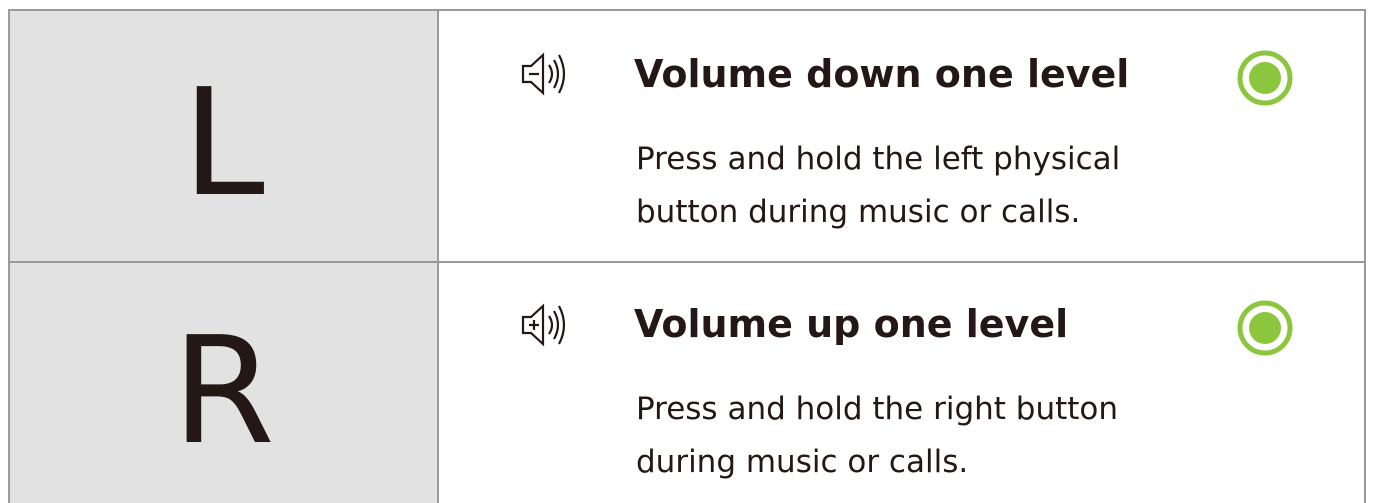 The height and width of the screenshot is (503, 1373). Describe the element at coordinates (543, 325) in the screenshot. I see `volume-up-icon` at that location.